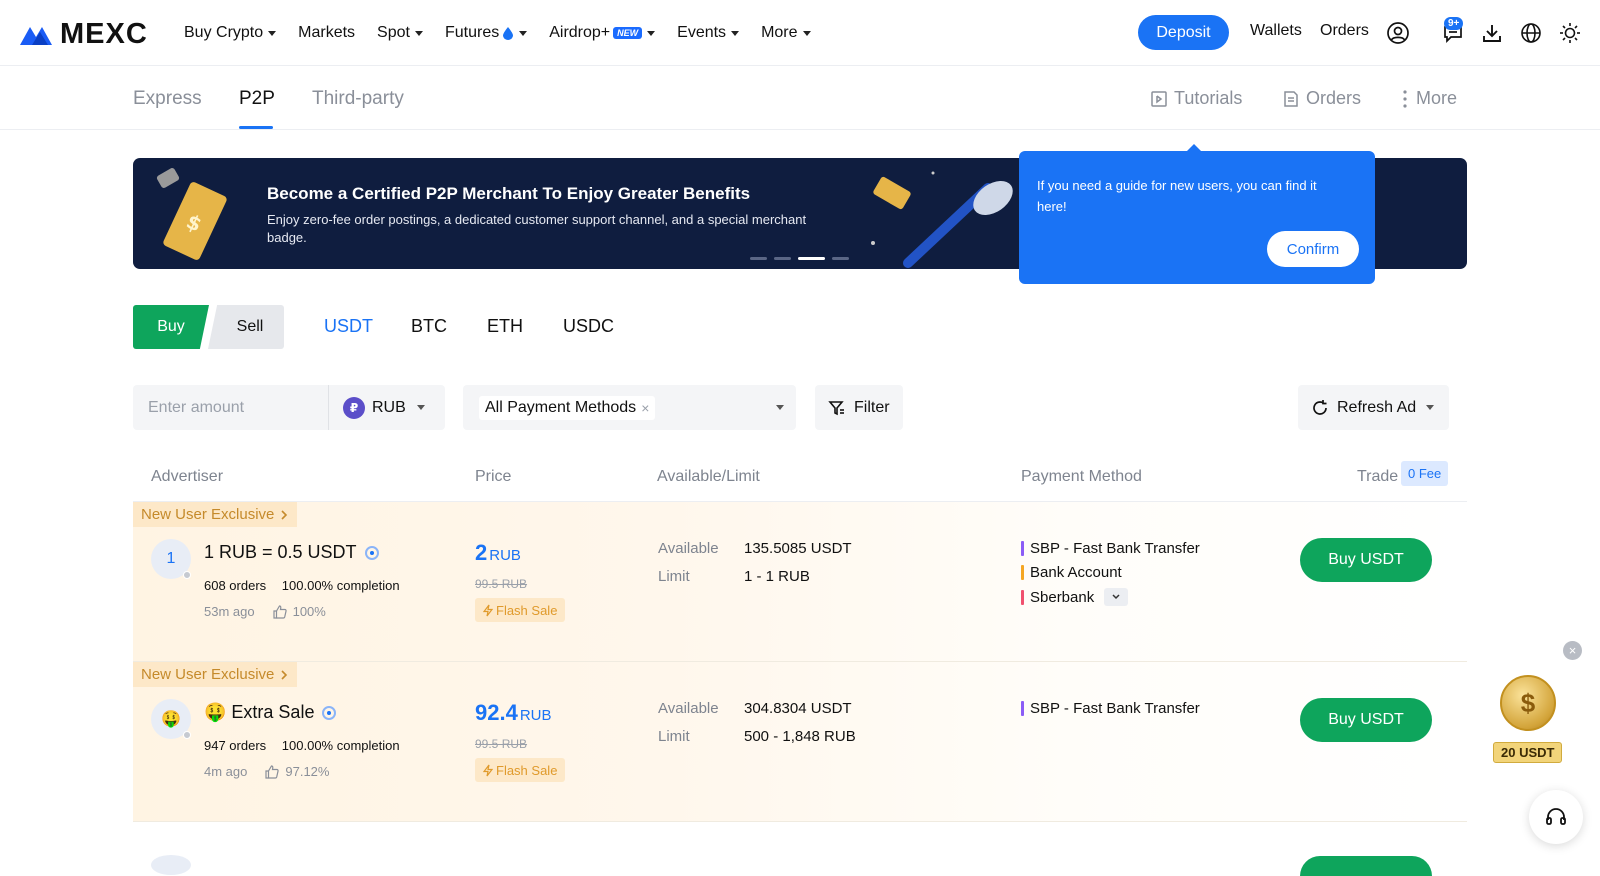  I want to click on filter-button: Filter, so click(859, 407).